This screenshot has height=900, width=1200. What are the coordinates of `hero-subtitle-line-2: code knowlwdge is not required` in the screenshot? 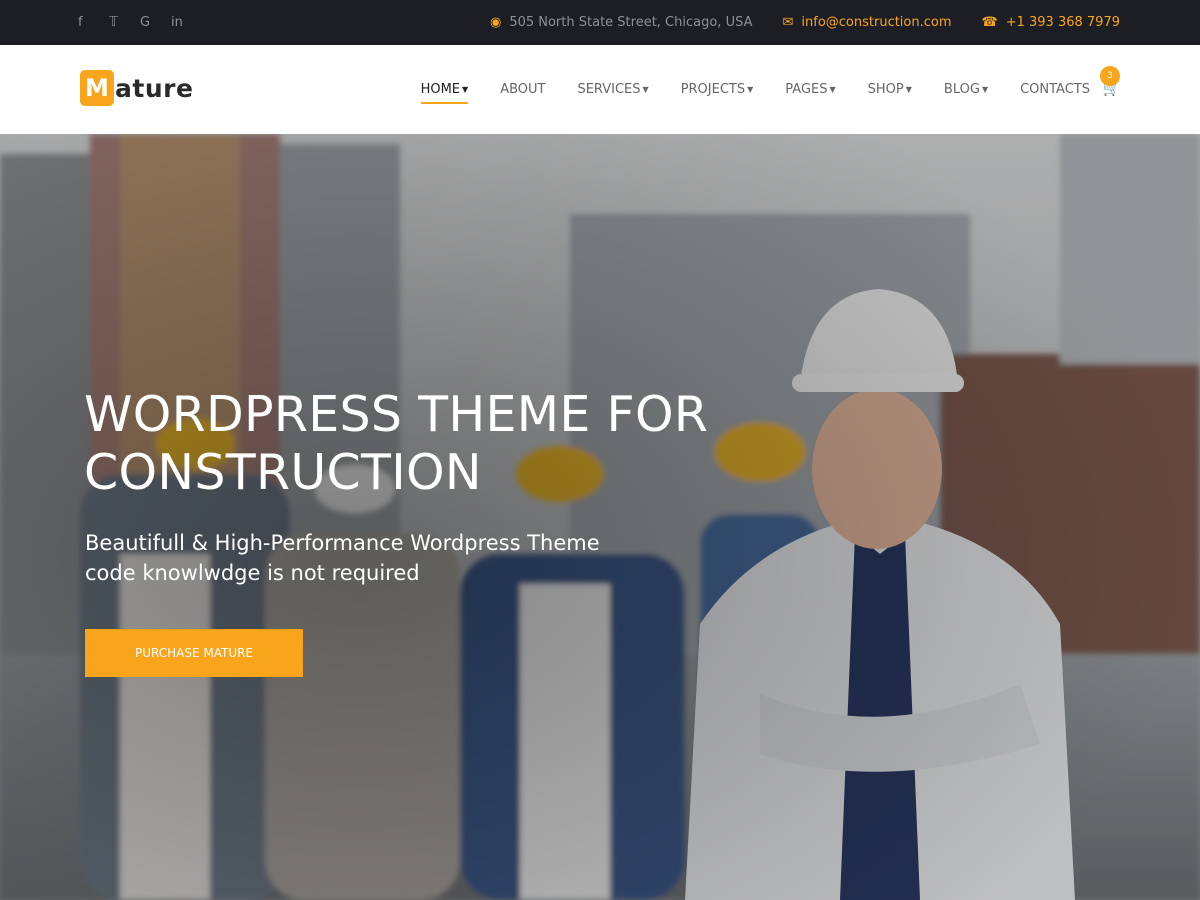 It's located at (252, 573).